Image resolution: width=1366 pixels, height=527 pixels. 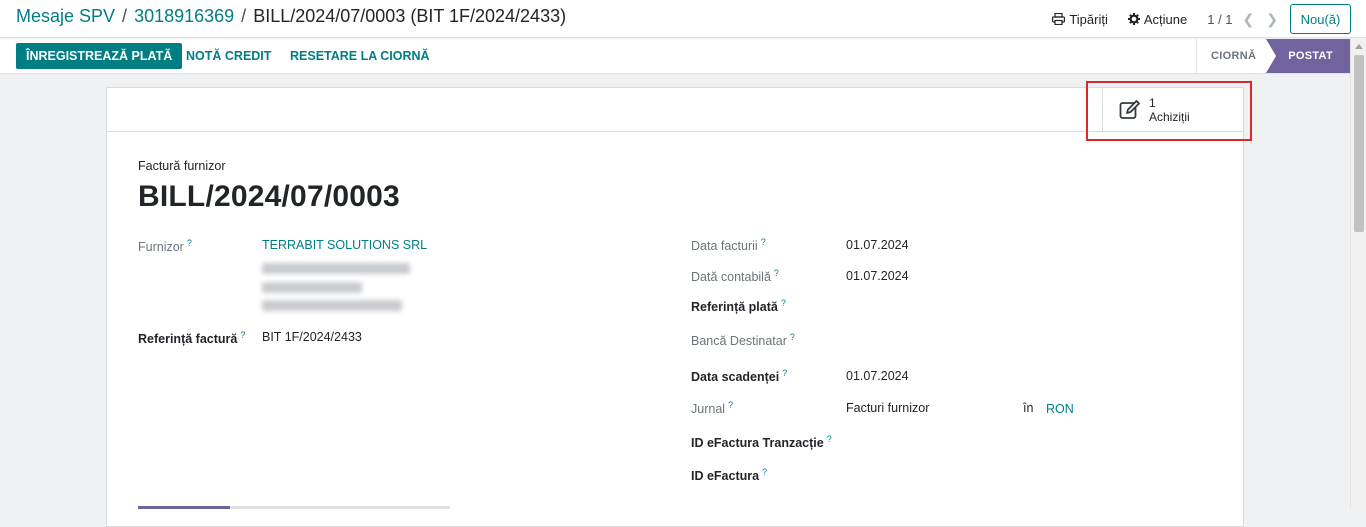 I want to click on highlight-box, so click(x=1169, y=111).